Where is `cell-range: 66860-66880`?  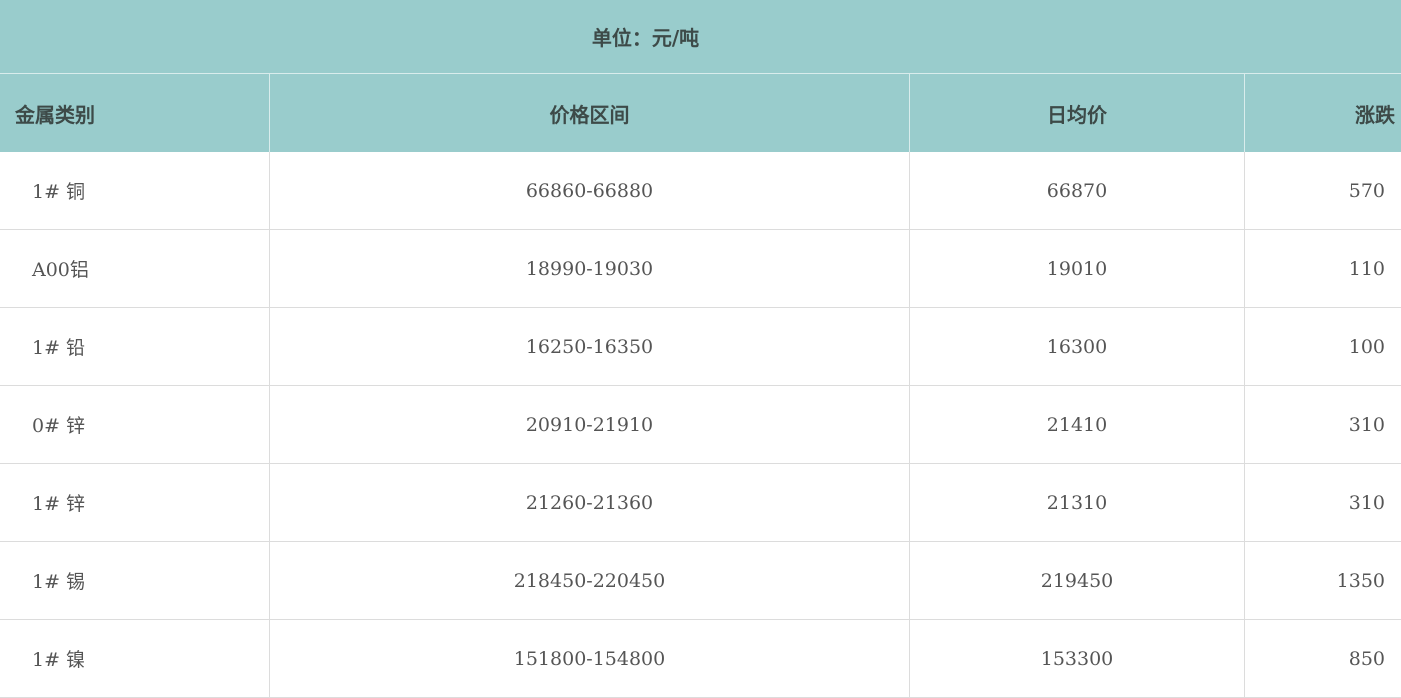 cell-range: 66860-66880 is located at coordinates (590, 190).